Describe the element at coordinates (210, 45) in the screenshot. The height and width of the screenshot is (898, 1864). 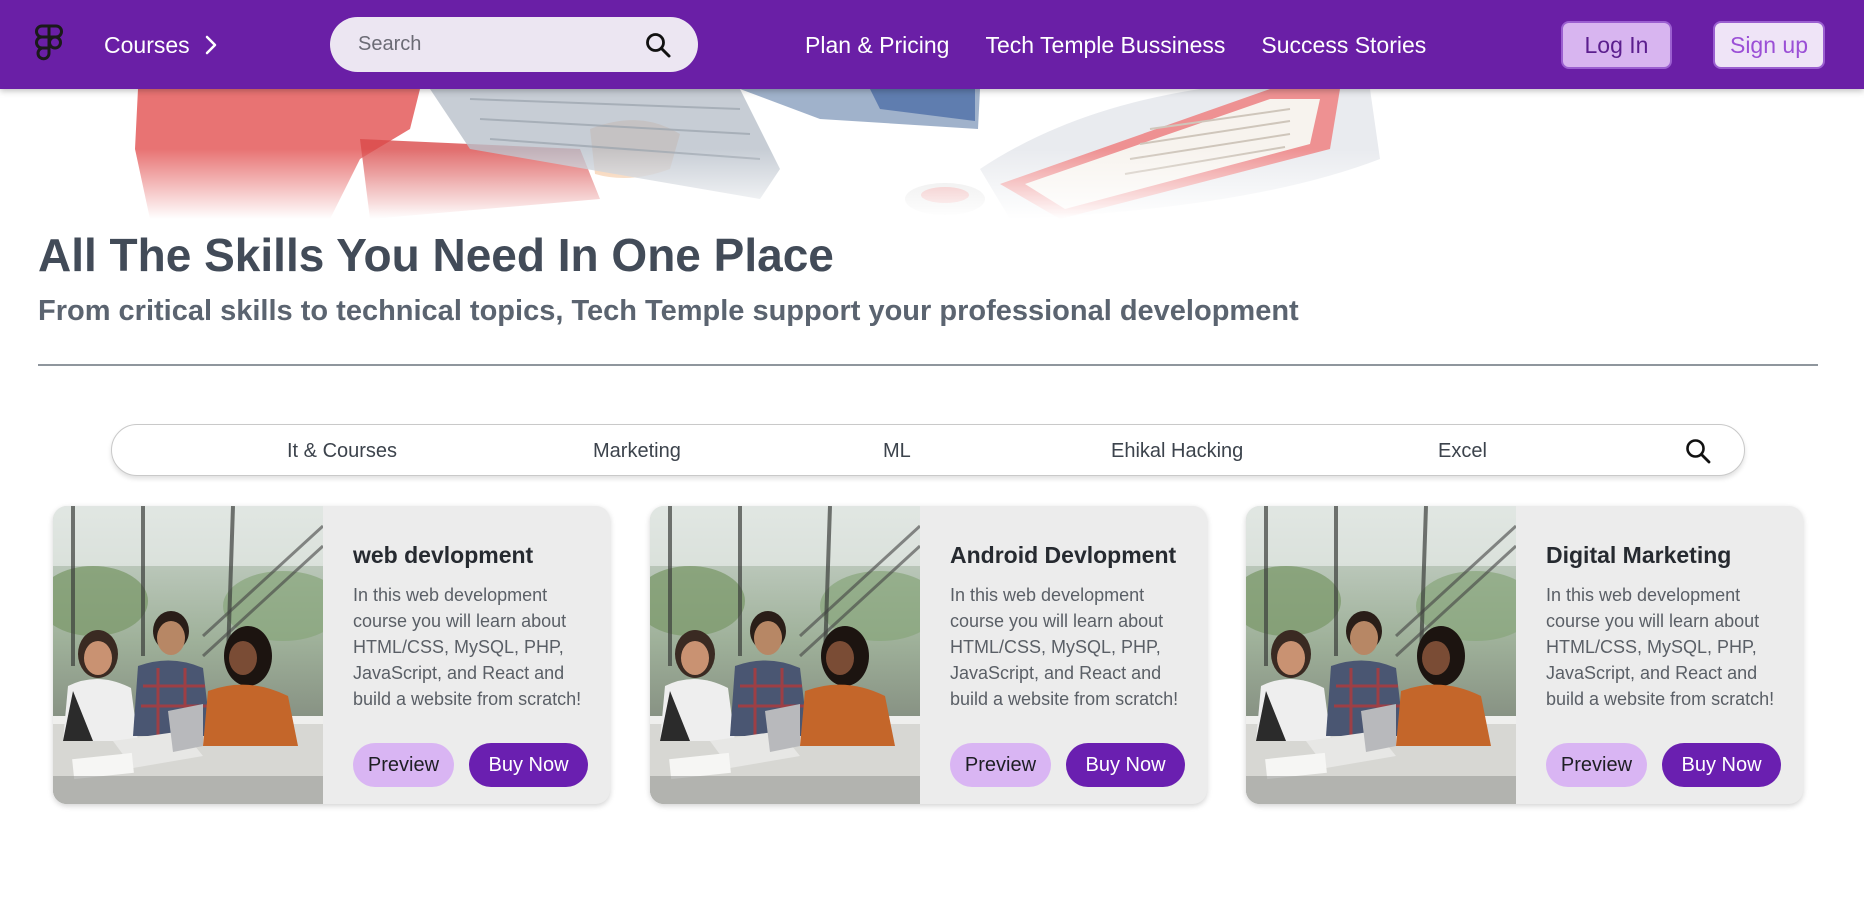
I see `chevron-right-icon` at that location.